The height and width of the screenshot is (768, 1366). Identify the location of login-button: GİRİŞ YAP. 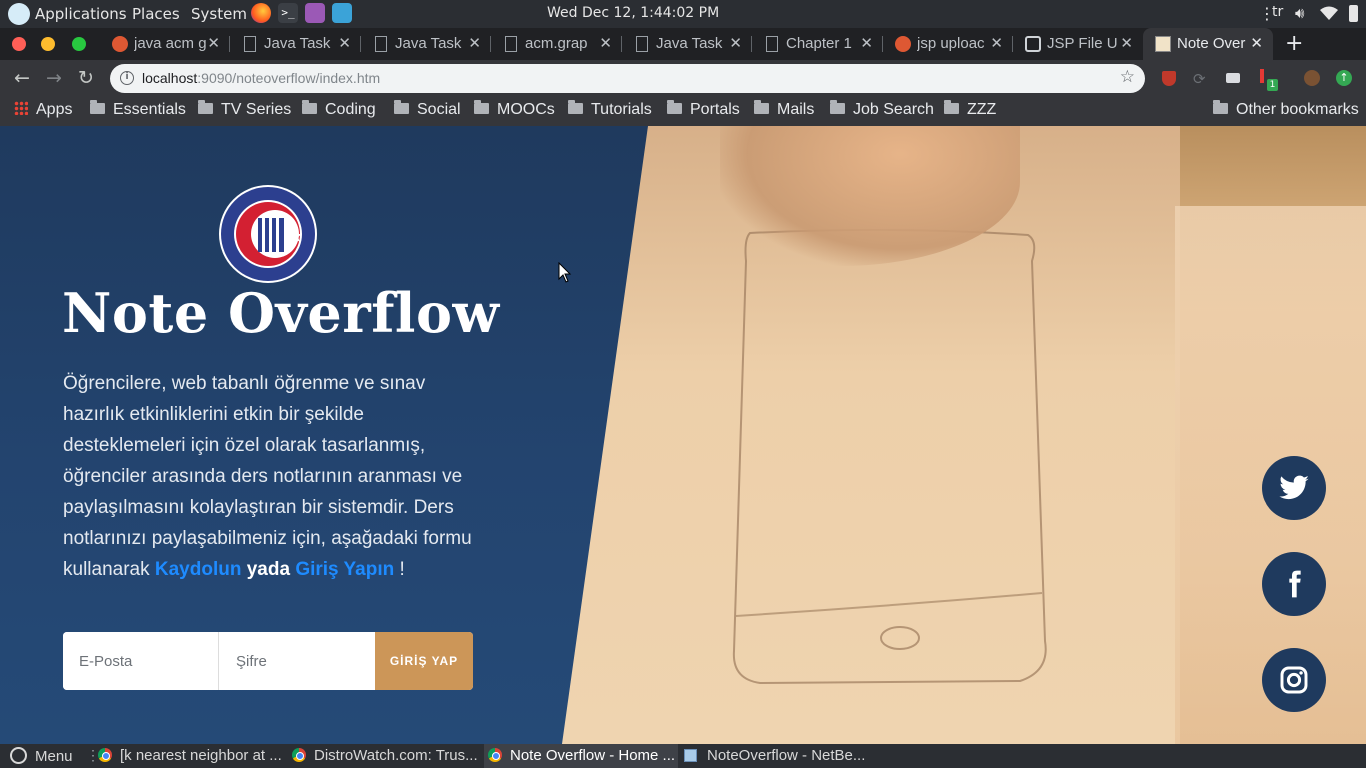
(424, 661).